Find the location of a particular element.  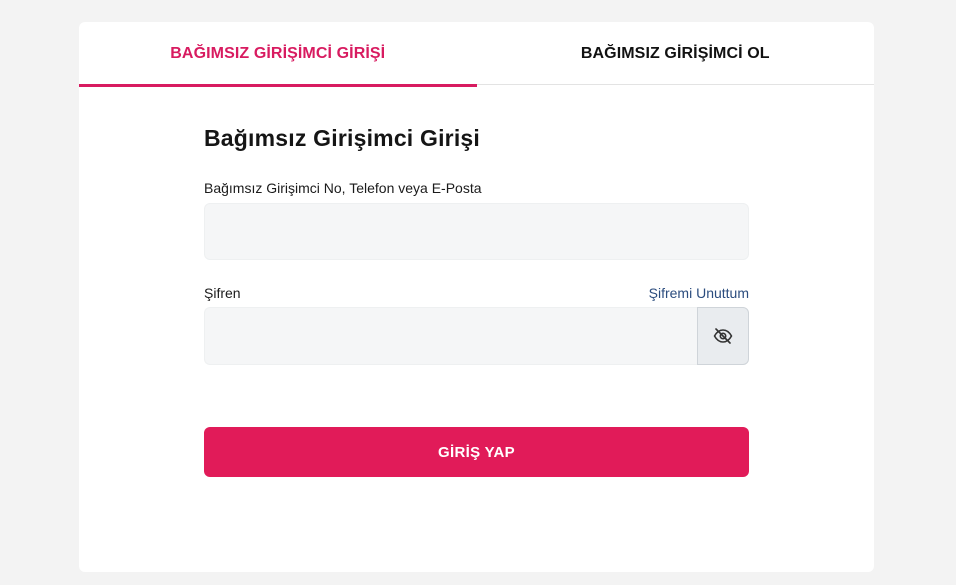

password-label-row: Şifren Şifremi Unuttum is located at coordinates (476, 293).